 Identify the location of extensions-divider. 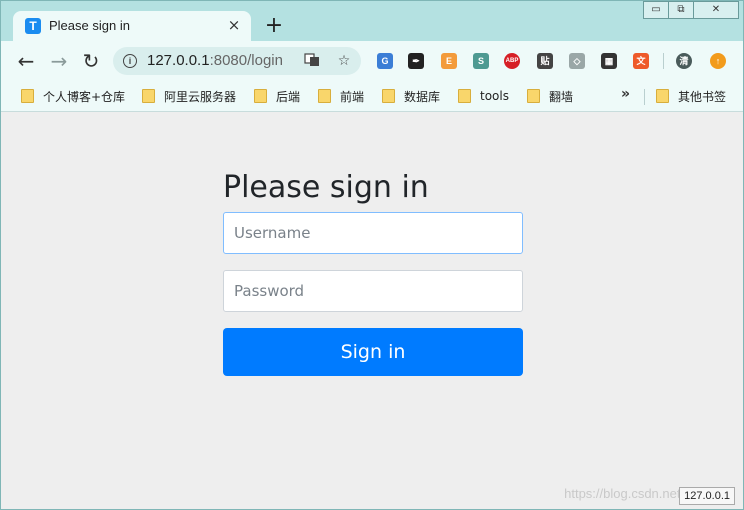
(663, 61).